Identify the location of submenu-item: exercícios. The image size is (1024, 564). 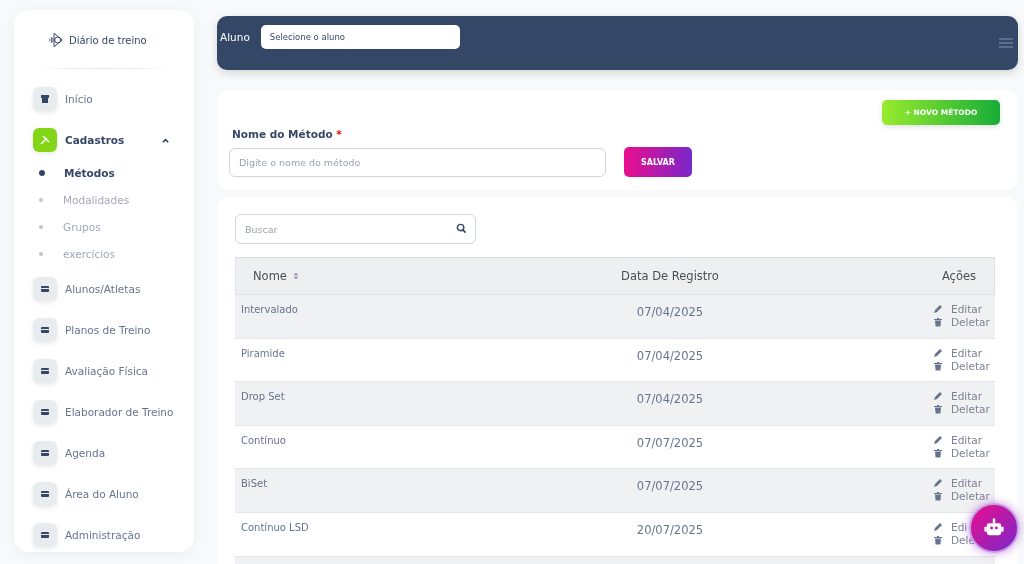
(104, 253).